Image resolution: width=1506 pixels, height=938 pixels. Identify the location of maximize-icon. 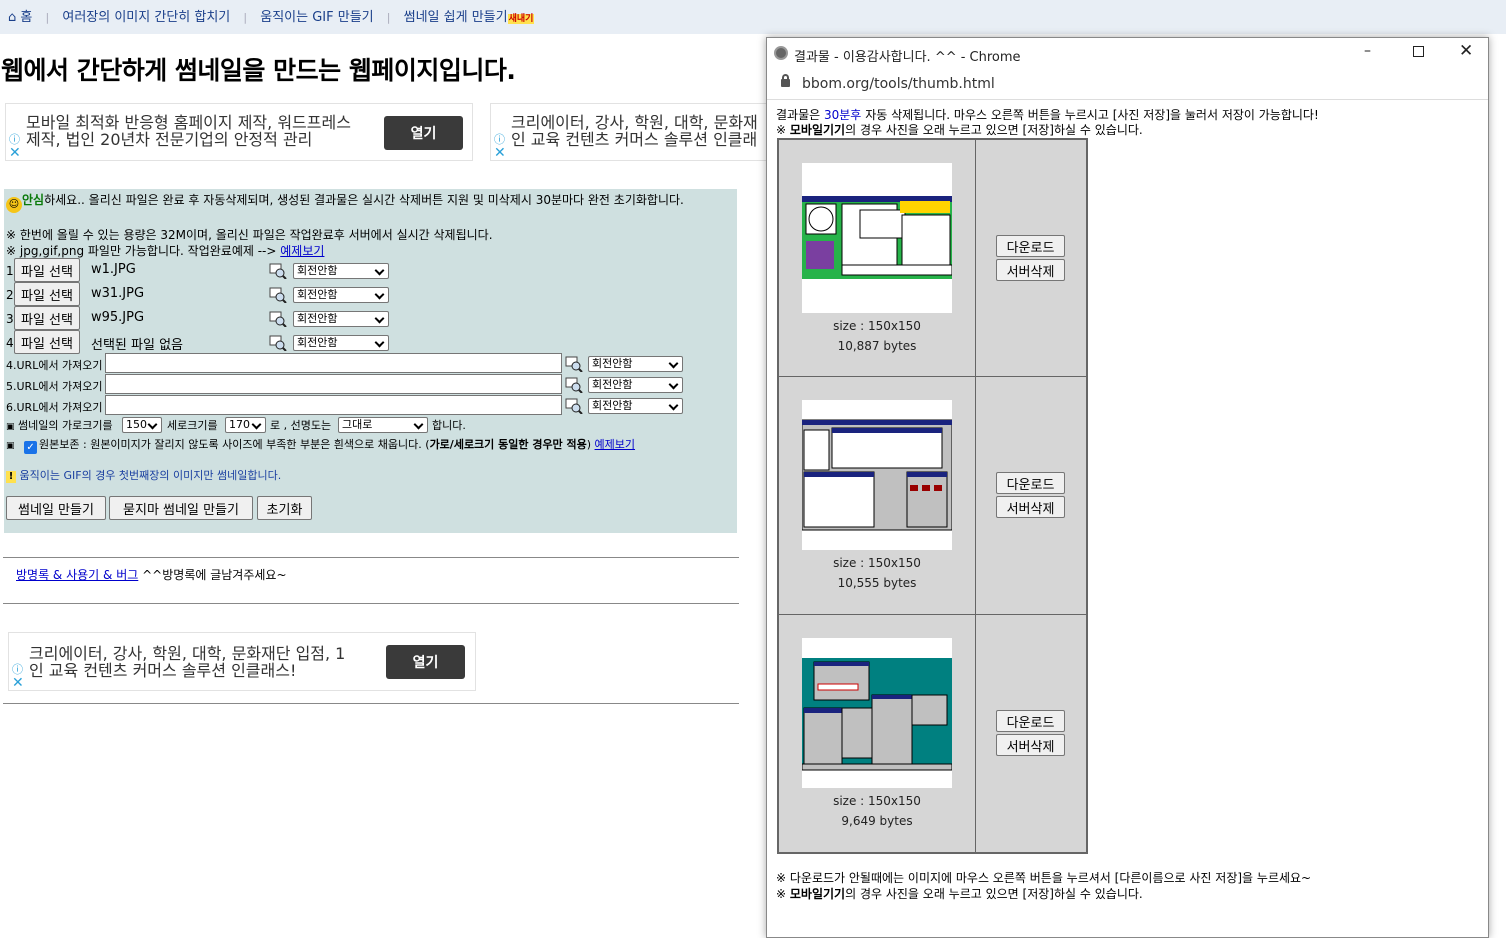
(1418, 51).